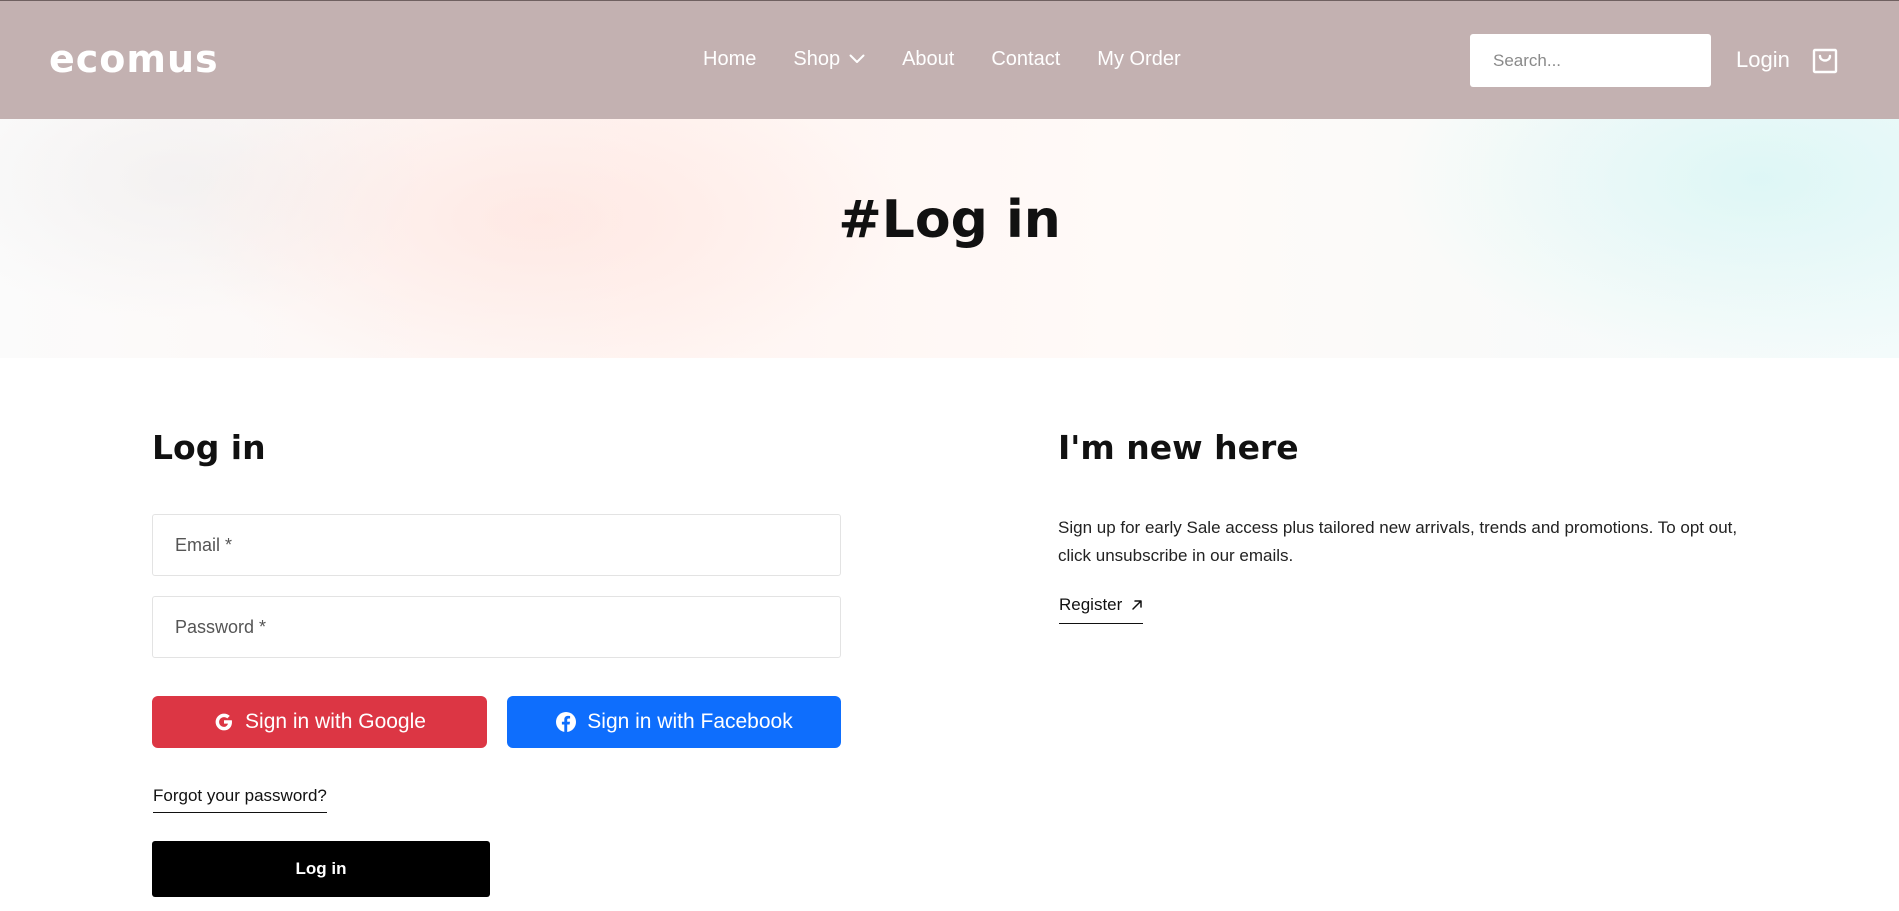 The height and width of the screenshot is (911, 1899). What do you see at coordinates (857, 59) in the screenshot?
I see `chevron-down-icon` at bounding box center [857, 59].